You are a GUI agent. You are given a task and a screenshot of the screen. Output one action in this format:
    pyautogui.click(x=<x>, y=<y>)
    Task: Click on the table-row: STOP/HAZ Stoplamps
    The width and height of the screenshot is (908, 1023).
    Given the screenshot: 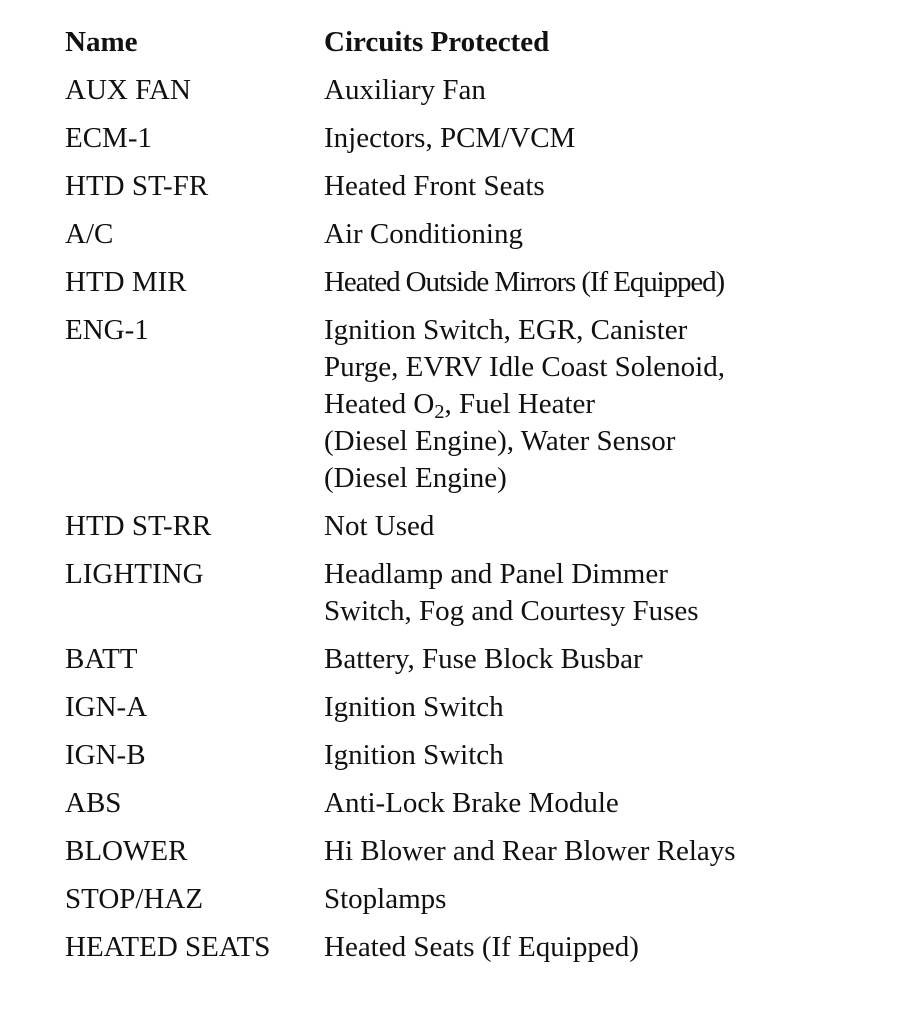 What is the action you would take?
    pyautogui.click(x=465, y=899)
    